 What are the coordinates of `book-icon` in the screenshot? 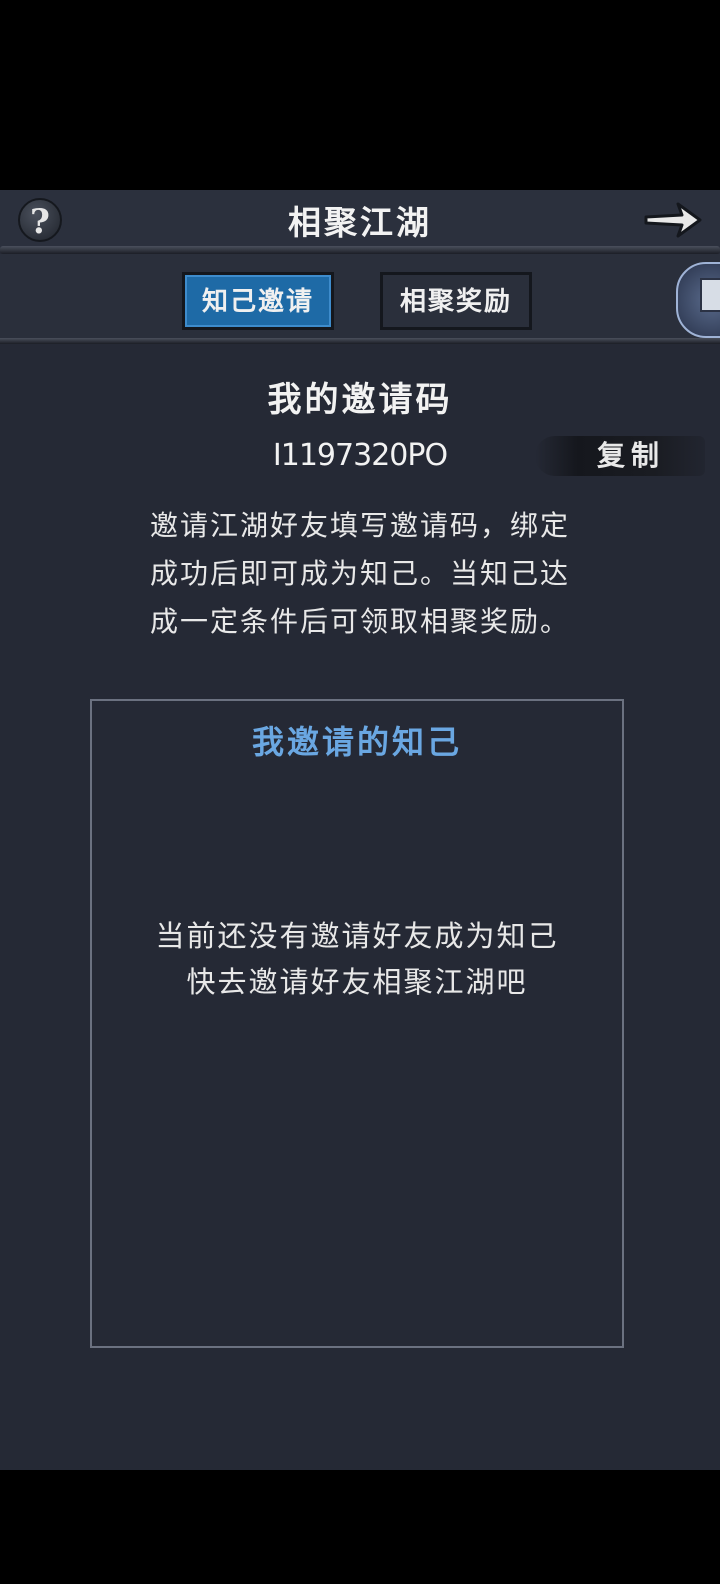 It's located at (698, 300).